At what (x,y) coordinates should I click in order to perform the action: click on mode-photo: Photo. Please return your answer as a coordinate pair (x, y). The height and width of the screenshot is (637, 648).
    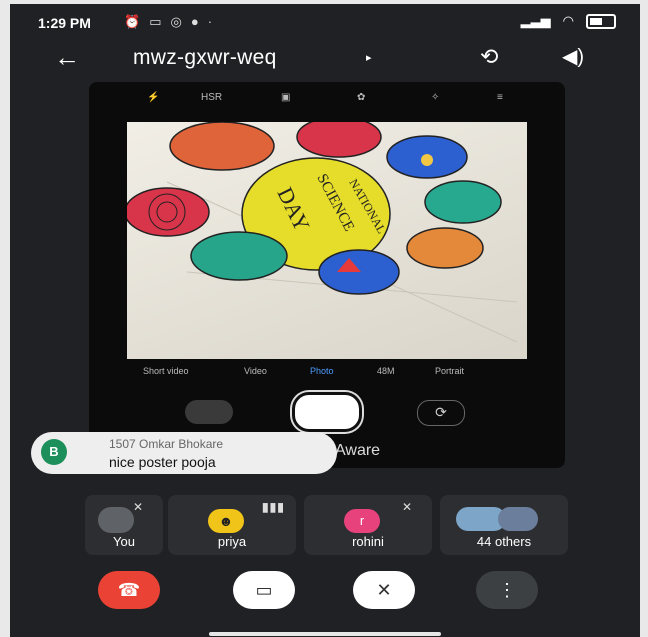
    Looking at the image, I should click on (322, 371).